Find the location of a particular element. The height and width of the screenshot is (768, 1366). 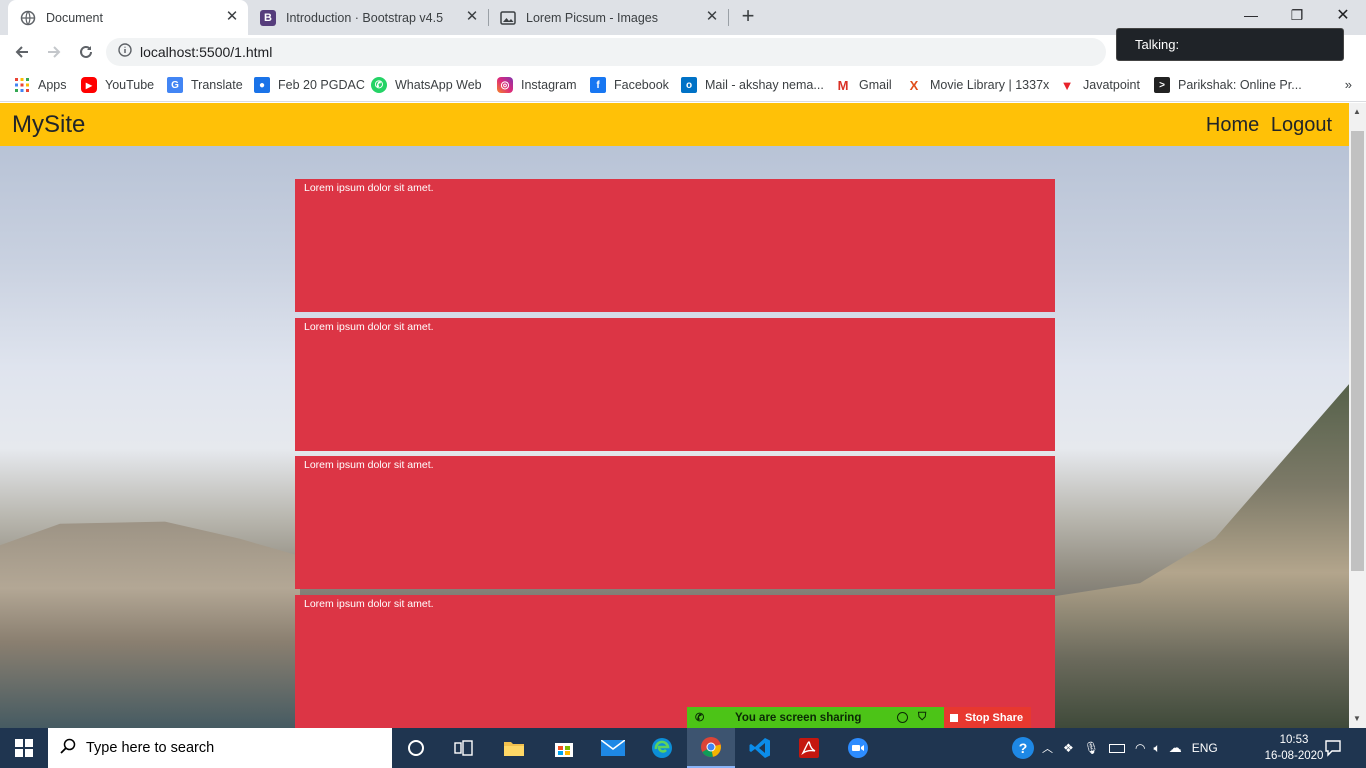

bookmark-gmail: M Gmail is located at coordinates (863, 85).